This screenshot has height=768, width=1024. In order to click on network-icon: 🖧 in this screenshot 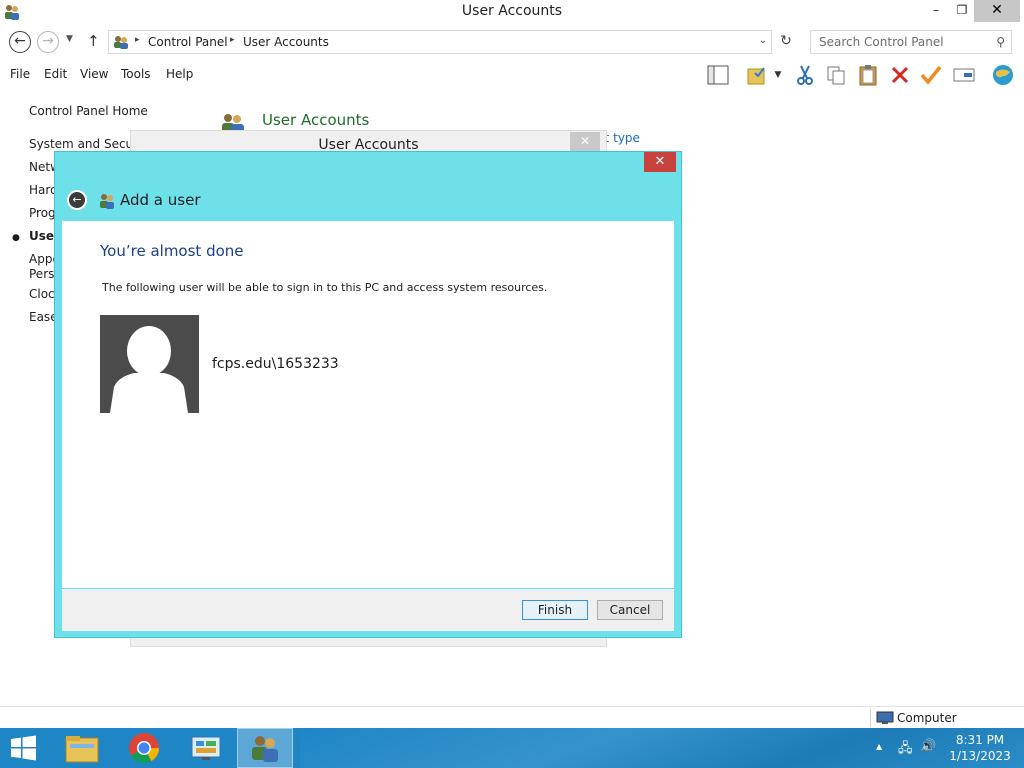, I will do `click(905, 750)`.